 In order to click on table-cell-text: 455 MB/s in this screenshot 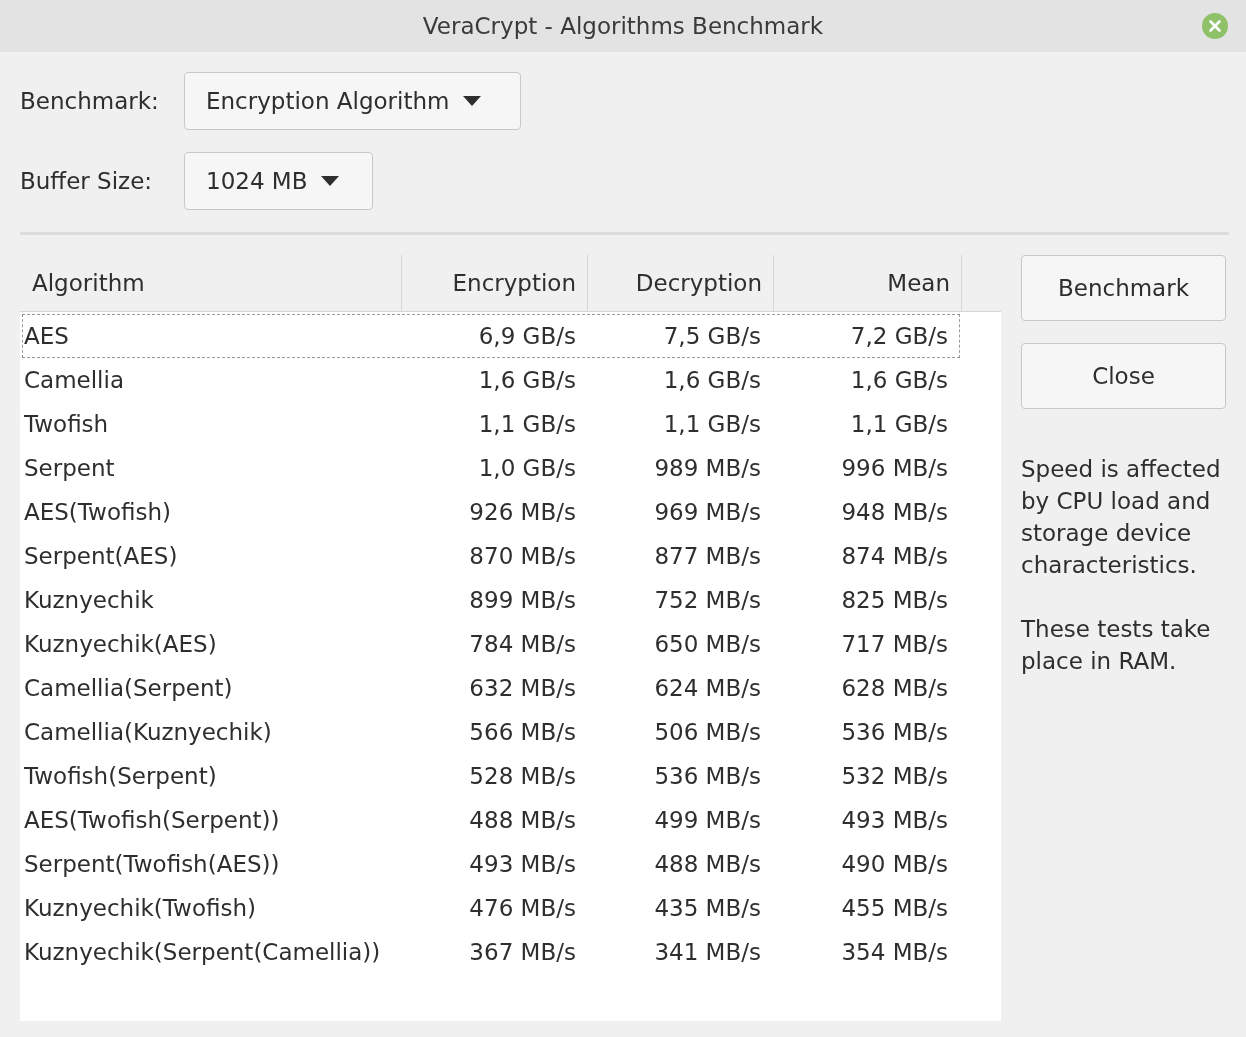, I will do `click(894, 908)`.